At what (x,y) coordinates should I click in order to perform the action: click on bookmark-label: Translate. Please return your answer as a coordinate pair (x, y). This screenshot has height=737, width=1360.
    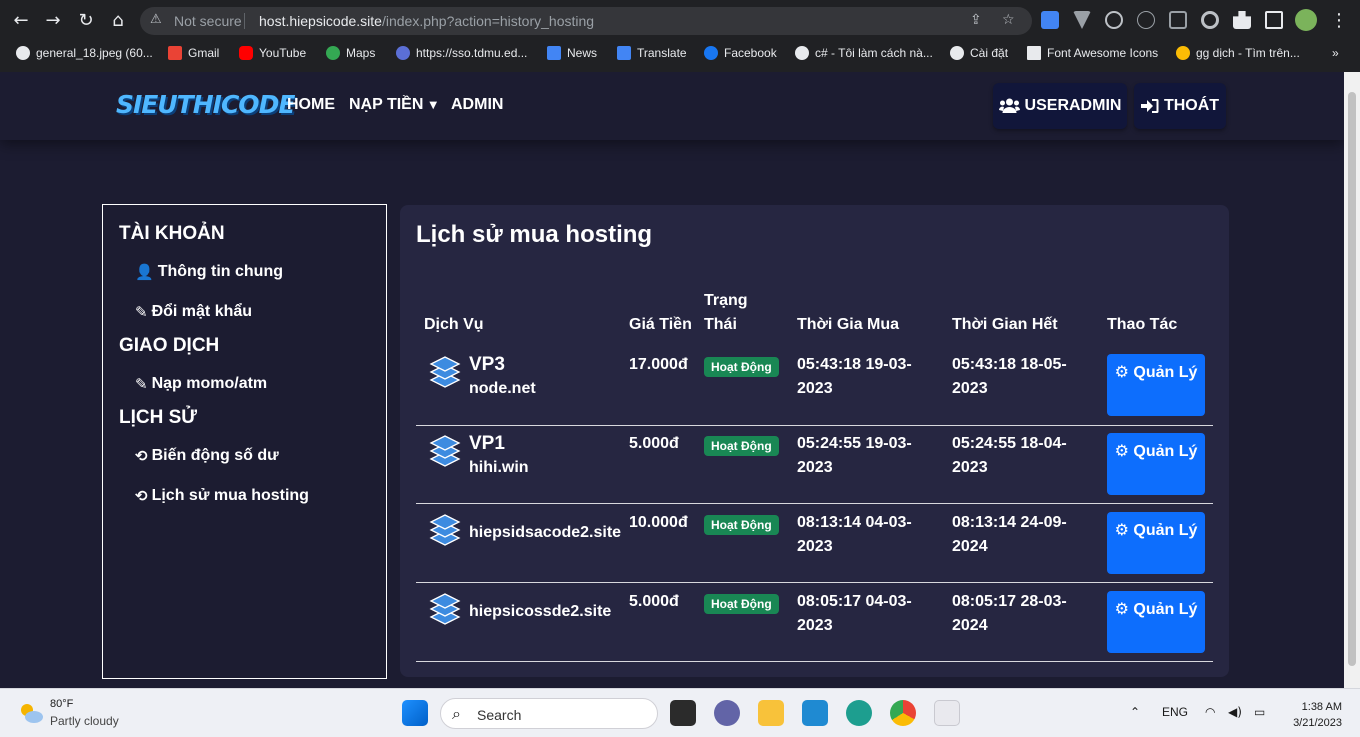
    Looking at the image, I should click on (662, 53).